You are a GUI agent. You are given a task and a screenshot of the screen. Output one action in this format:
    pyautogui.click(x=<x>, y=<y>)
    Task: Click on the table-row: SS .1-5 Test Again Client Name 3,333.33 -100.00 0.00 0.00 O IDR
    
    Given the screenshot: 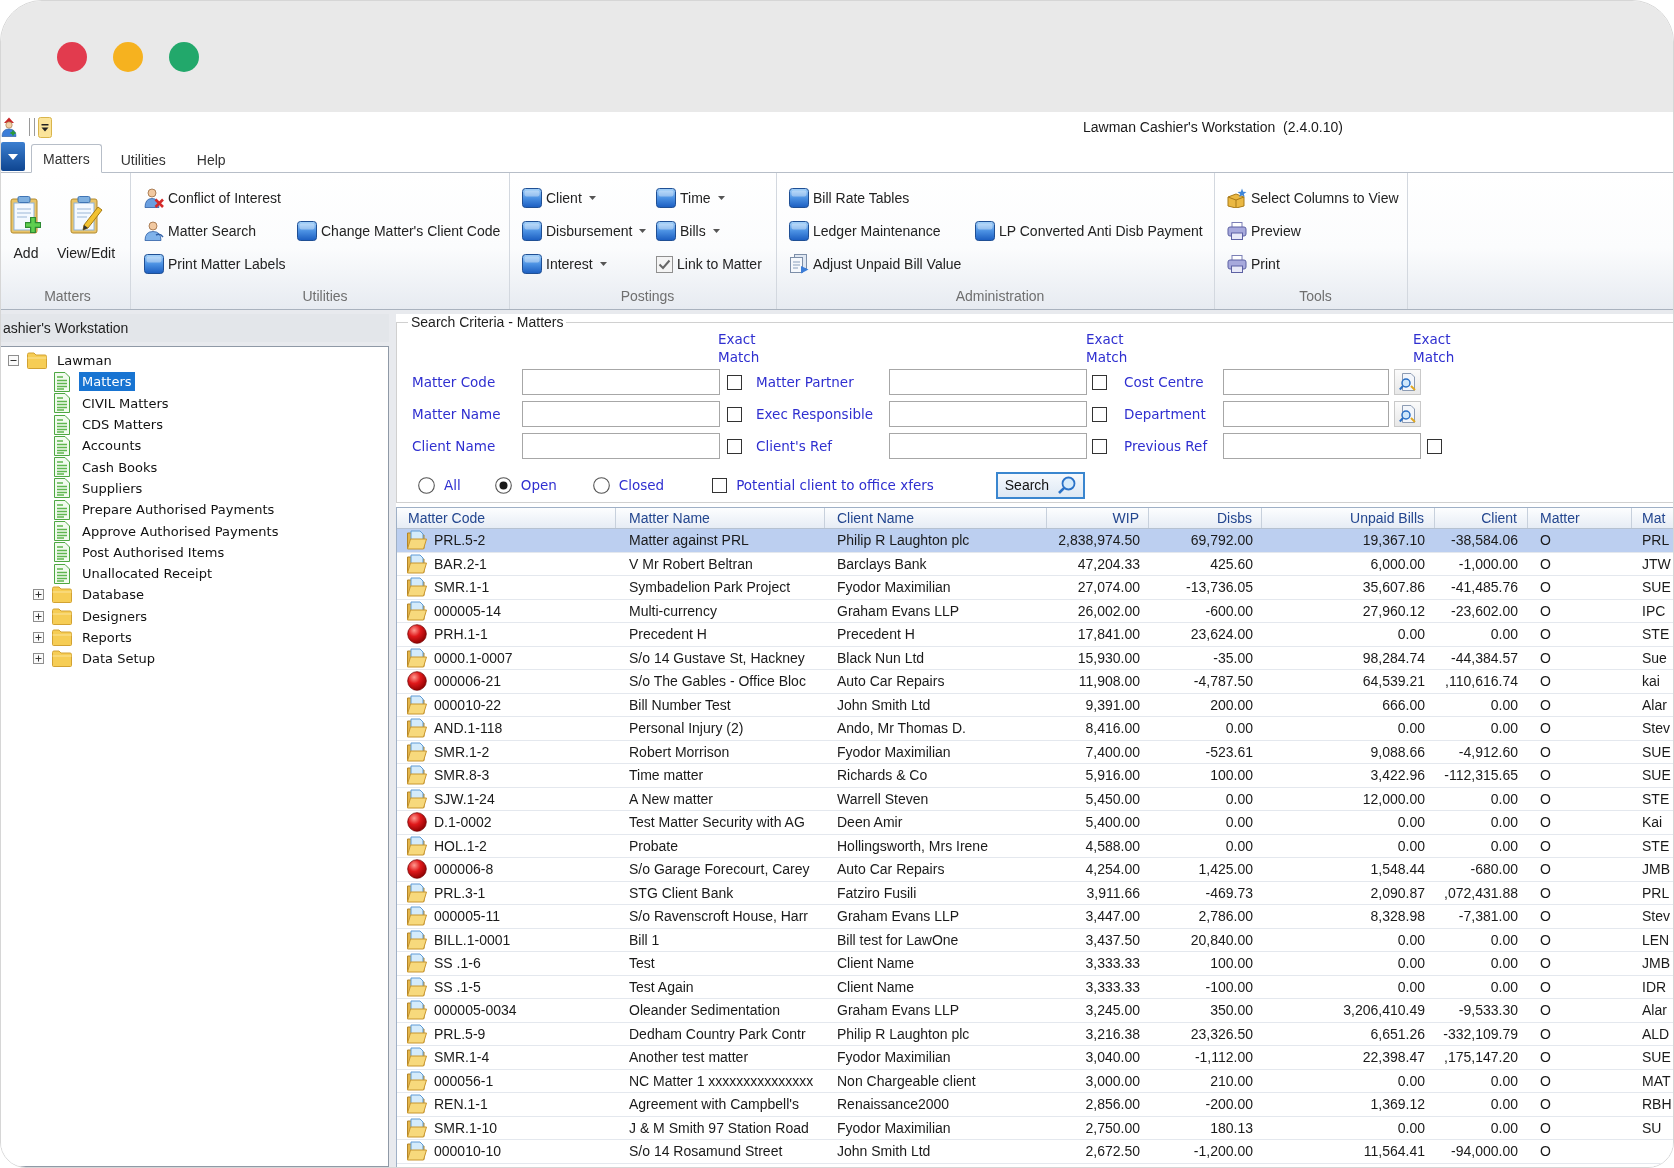 What is the action you would take?
    pyautogui.click(x=1035, y=987)
    